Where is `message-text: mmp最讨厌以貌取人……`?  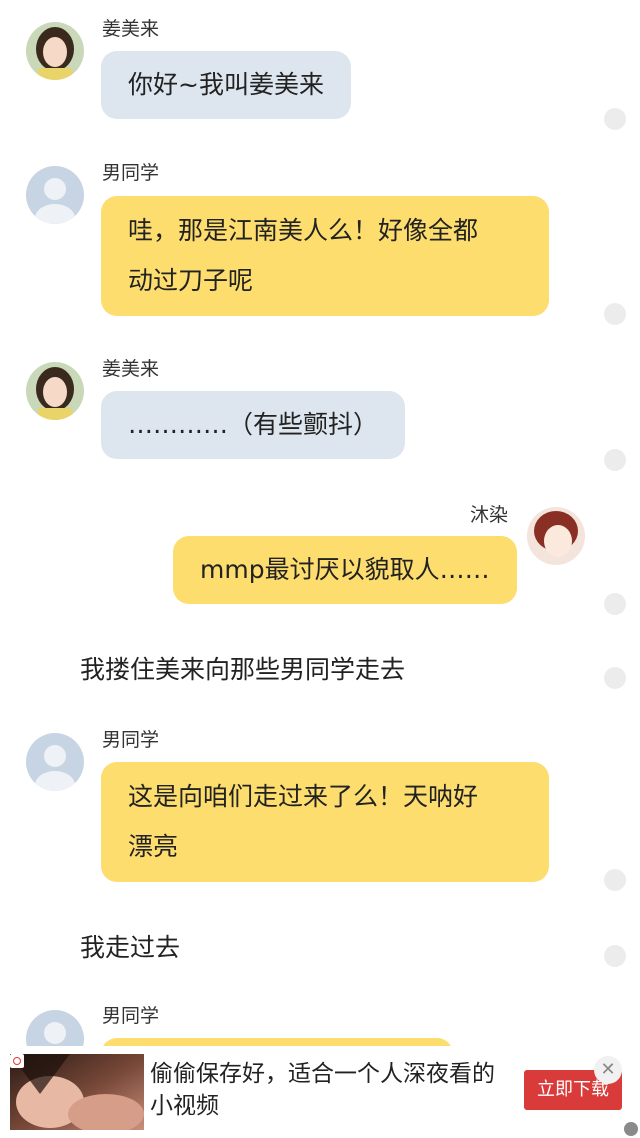 message-text: mmp最讨厌以貌取人…… is located at coordinates (345, 569).